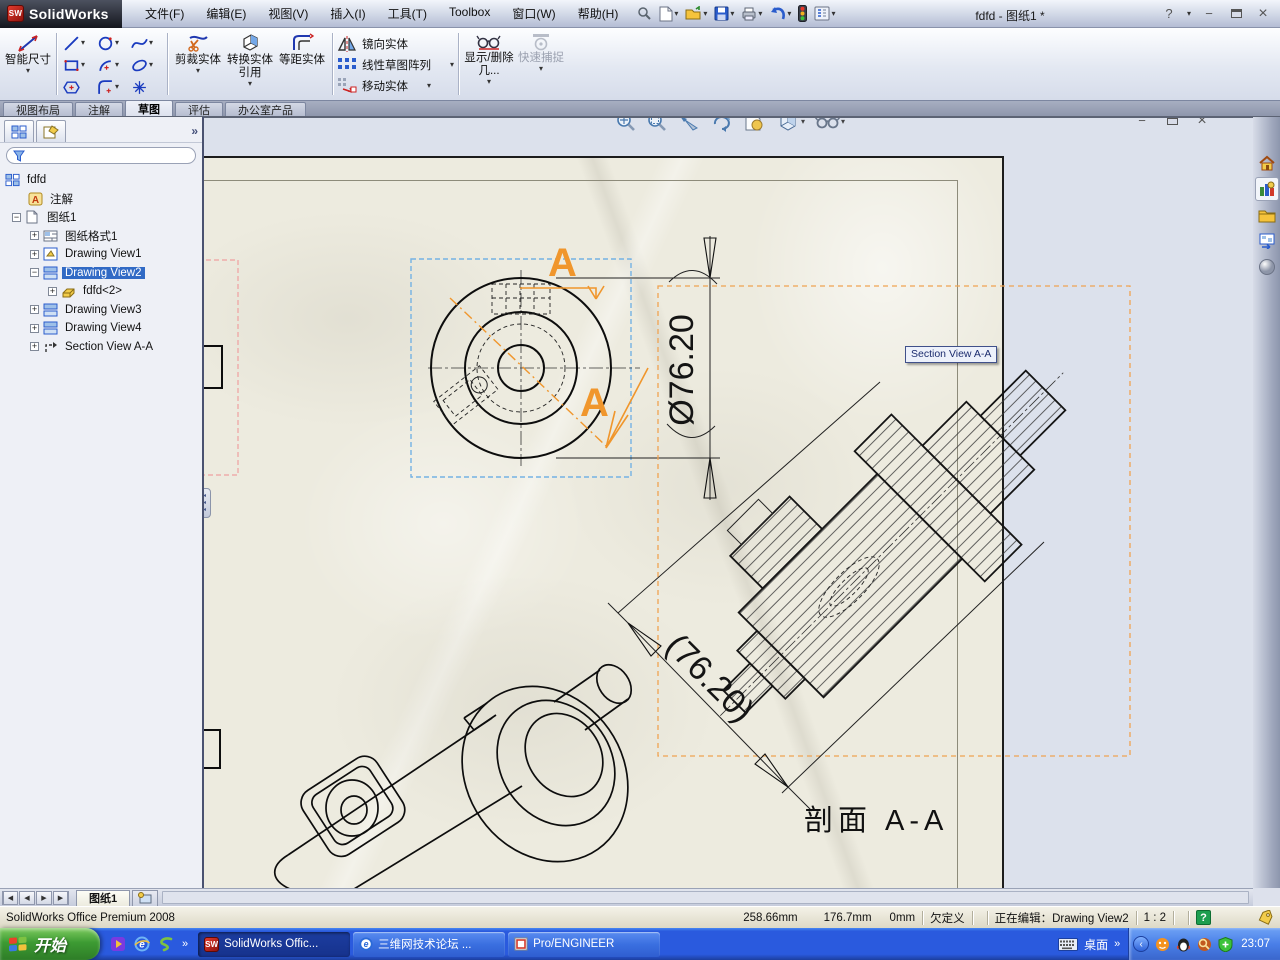 This screenshot has height=960, width=1280. I want to click on sogou-tray-icon, so click(1204, 944).